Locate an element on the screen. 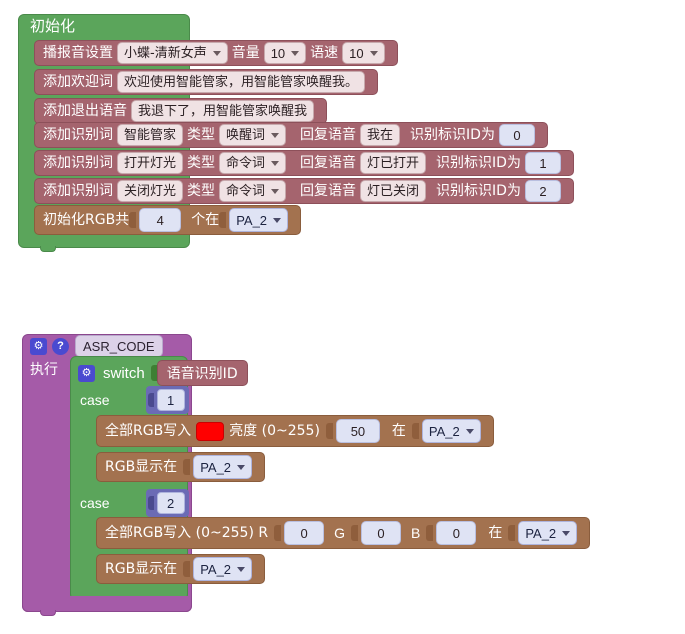  block-keyword-1: 添加识别词 打开灯光 类型 命令词 回复语音 灯已打开 识别标识ID为 1 is located at coordinates (304, 163).